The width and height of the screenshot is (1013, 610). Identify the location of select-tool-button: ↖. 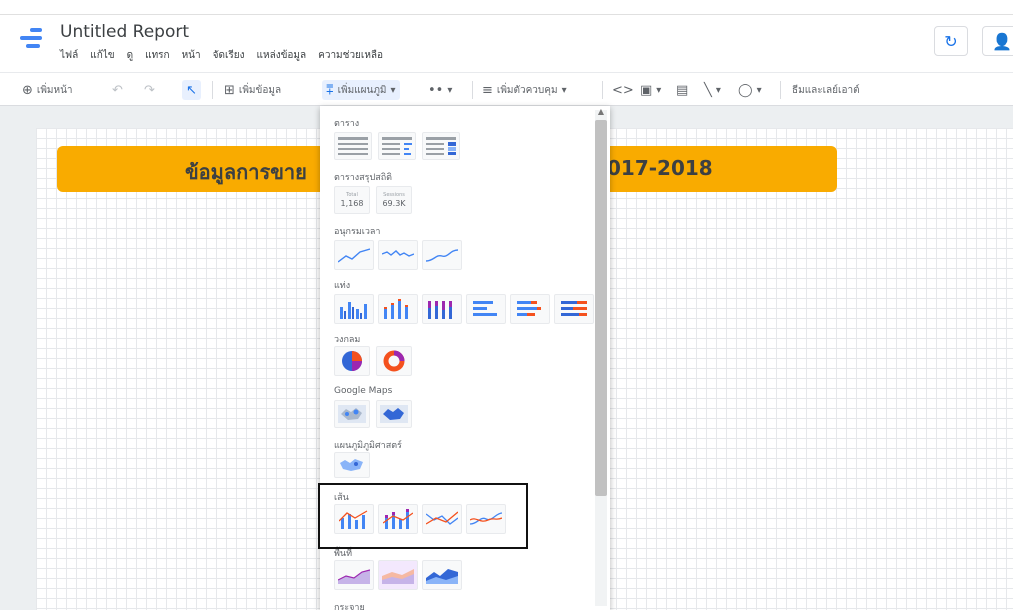
(191, 90).